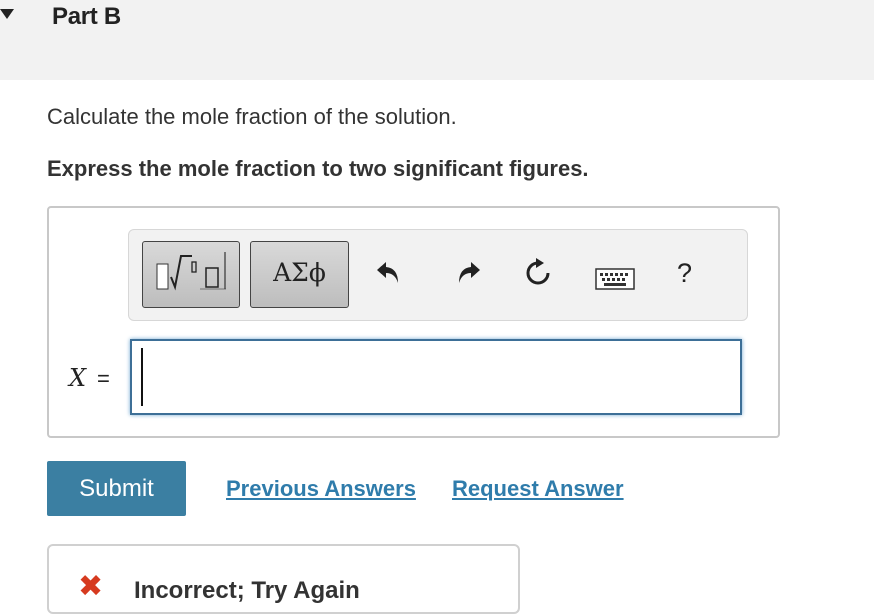 The width and height of the screenshot is (874, 614). I want to click on reset-icon, so click(538, 273).